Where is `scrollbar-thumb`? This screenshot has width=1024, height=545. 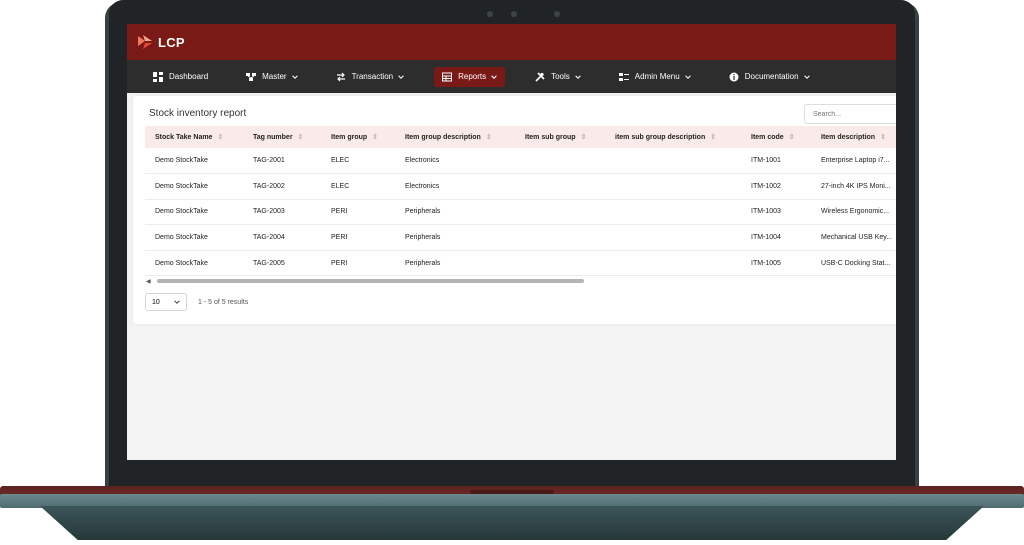
scrollbar-thumb is located at coordinates (370, 281).